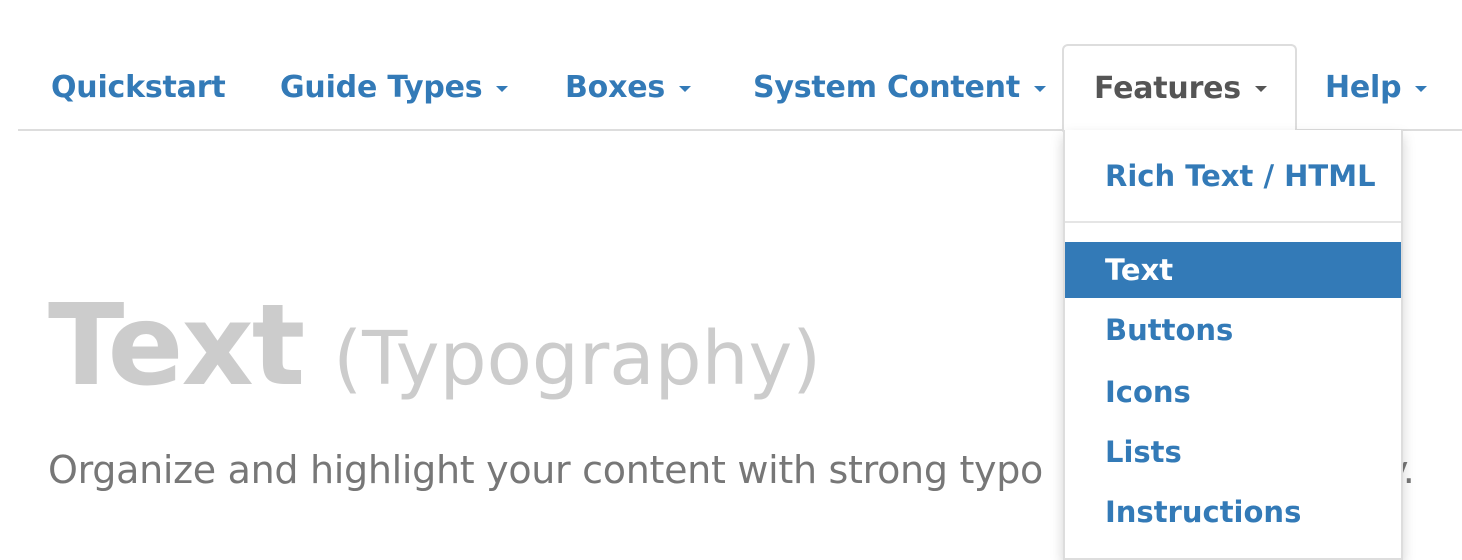  I want to click on menu-item-label: Buttons, so click(1169, 330).